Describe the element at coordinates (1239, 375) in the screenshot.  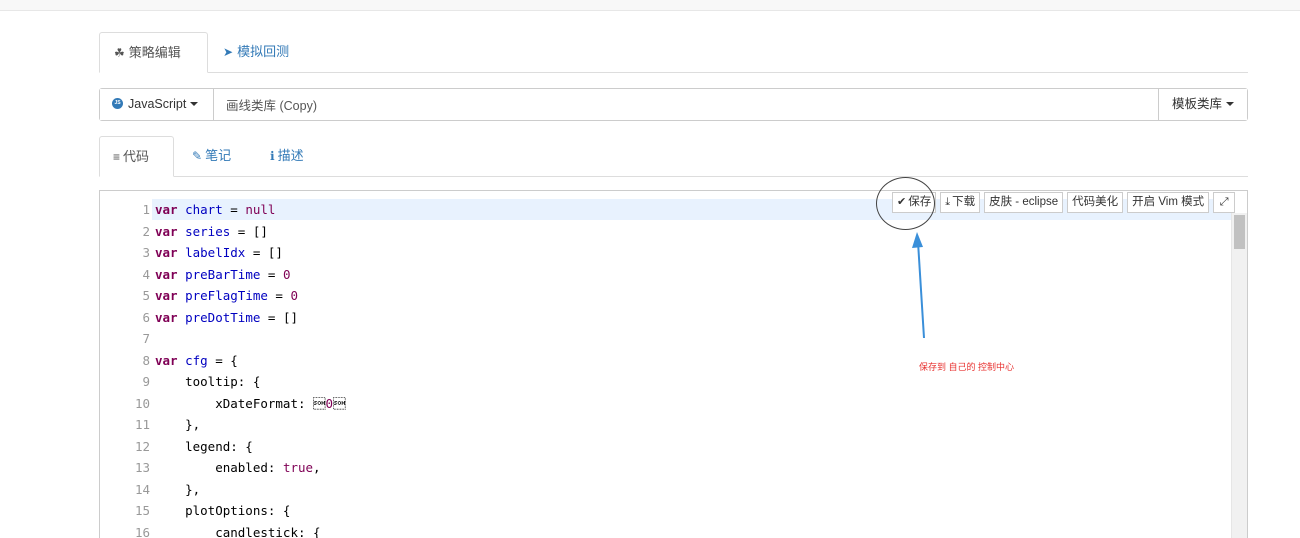
I see `editor-scrollbar` at that location.